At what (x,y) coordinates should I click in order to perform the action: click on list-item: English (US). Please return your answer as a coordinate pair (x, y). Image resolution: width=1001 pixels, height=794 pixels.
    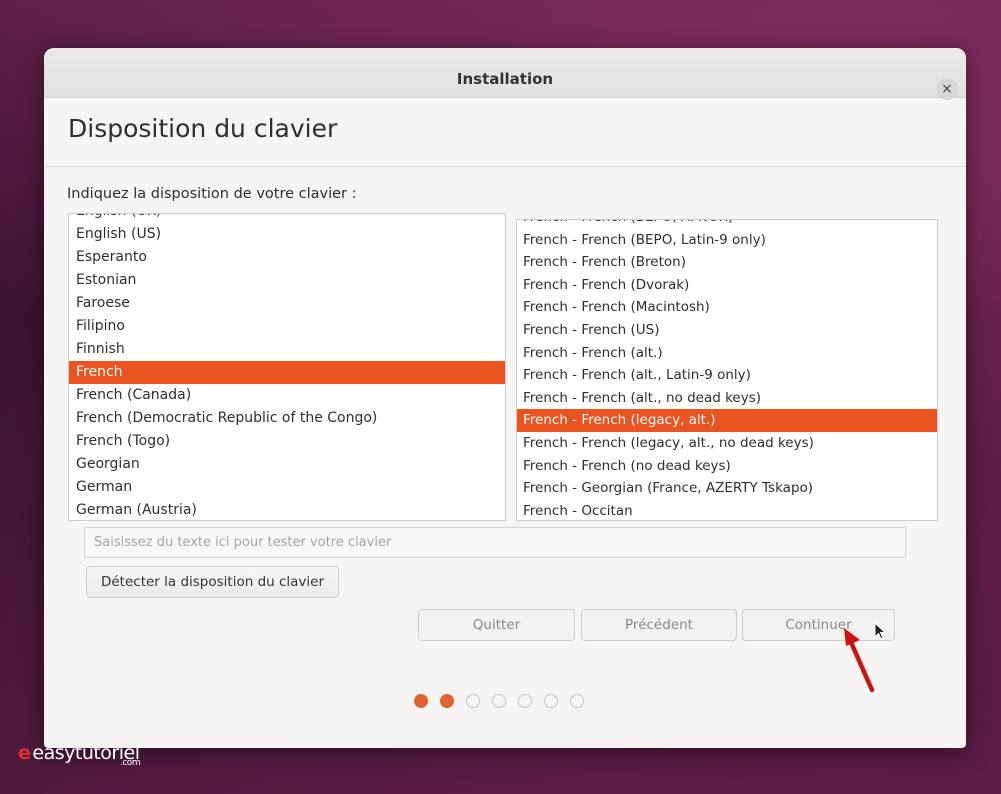
    Looking at the image, I should click on (287, 234).